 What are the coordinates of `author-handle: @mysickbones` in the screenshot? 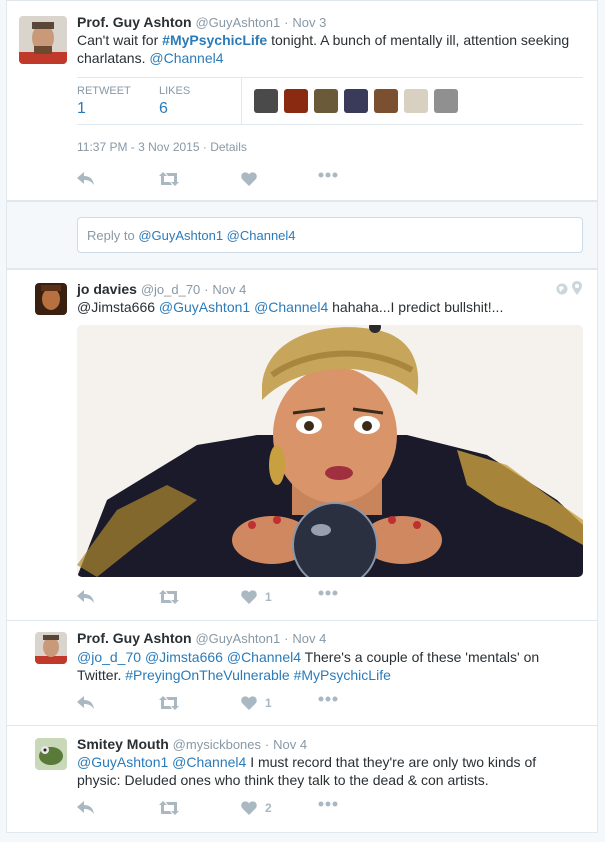 It's located at (217, 744).